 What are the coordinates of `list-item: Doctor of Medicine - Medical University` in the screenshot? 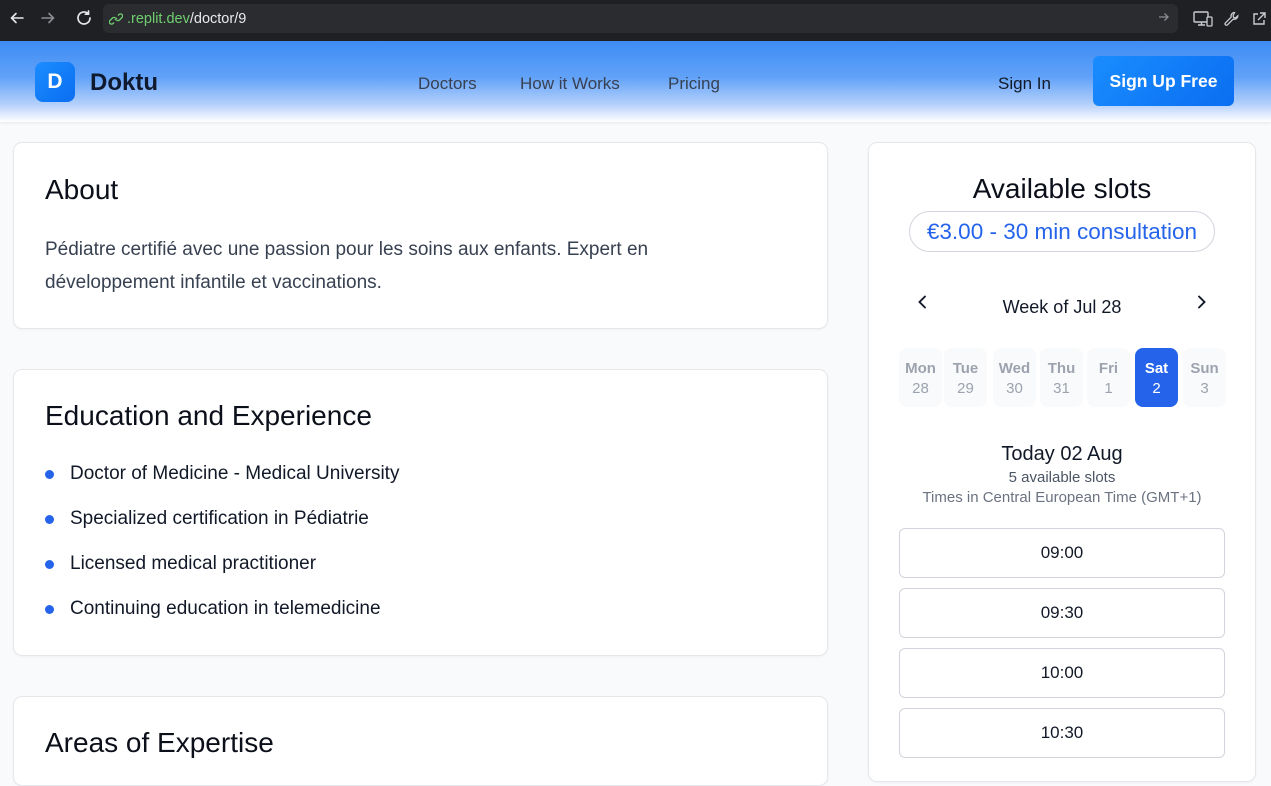 It's located at (222, 484).